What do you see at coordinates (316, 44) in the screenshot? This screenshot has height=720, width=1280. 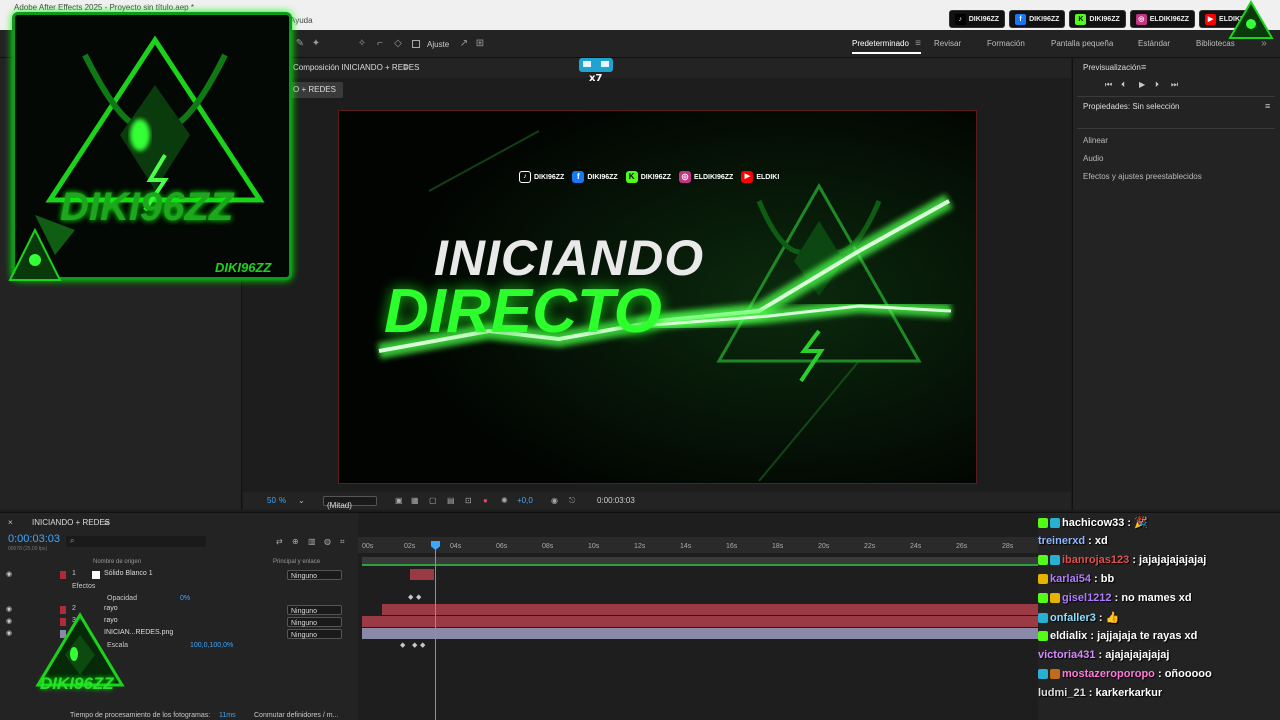 I see `pin-tool-icon: ✦` at bounding box center [316, 44].